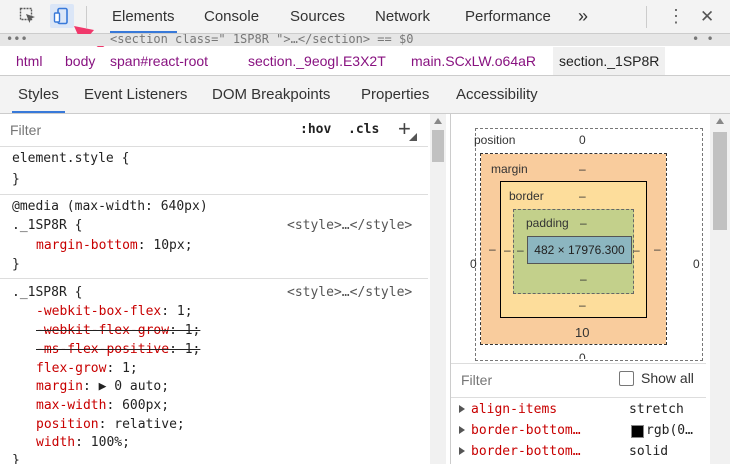 The width and height of the screenshot is (730, 464). Describe the element at coordinates (583, 16) in the screenshot. I see `more-tabs-button: »` at that location.